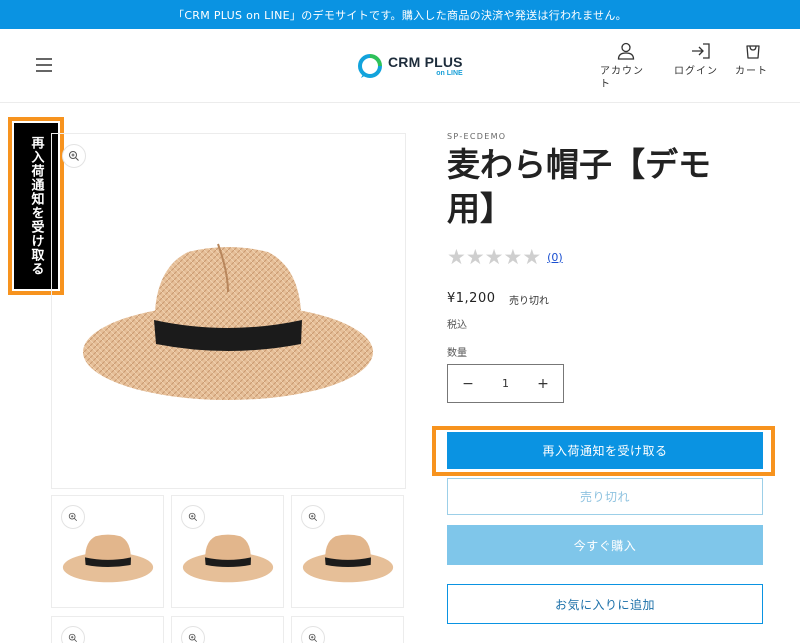 This screenshot has width=800, height=643. Describe the element at coordinates (529, 301) in the screenshot. I see `soldout-badge: 売り切れ` at that location.